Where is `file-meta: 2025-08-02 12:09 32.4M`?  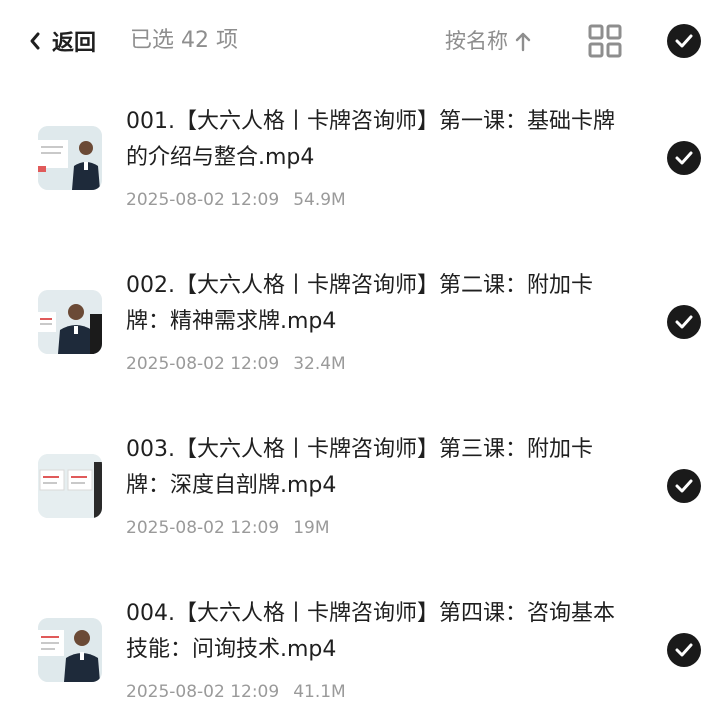
file-meta: 2025-08-02 12:09 32.4M is located at coordinates (236, 364).